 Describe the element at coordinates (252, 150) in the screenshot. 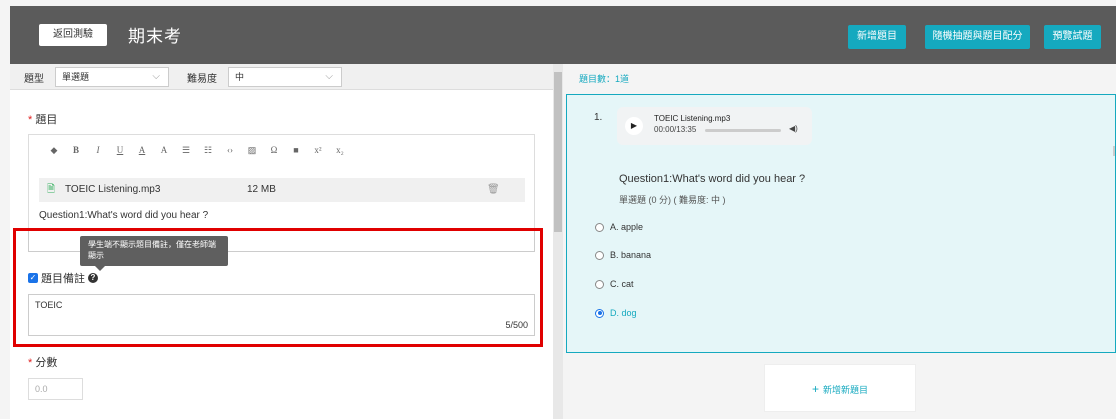

I see `image-icon: ▨` at that location.